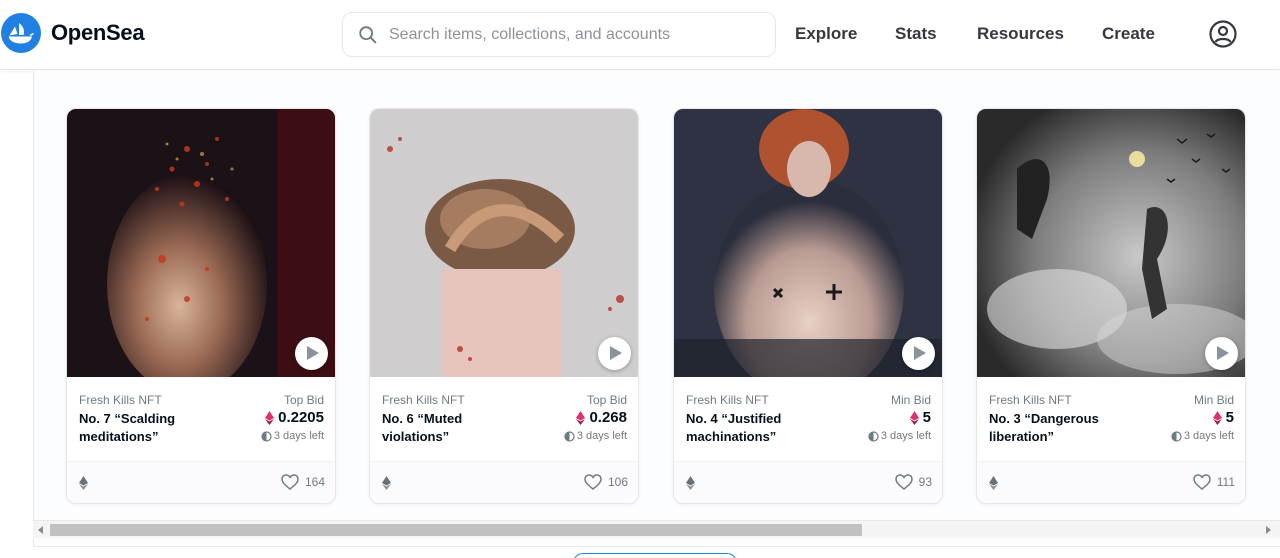  Describe the element at coordinates (98, 33) in the screenshot. I see `brand-name: OpenSea` at that location.